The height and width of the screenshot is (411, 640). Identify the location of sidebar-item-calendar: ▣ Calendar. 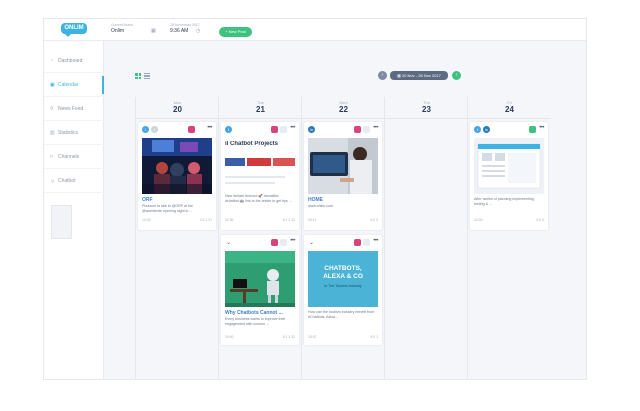
(74, 85).